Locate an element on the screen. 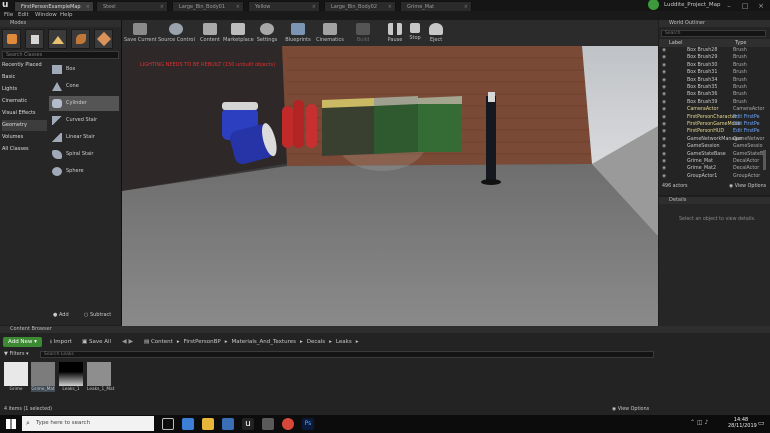 Image resolution: width=770 pixels, height=433 pixels. cinematics-button: Cinematics is located at coordinates (330, 33).